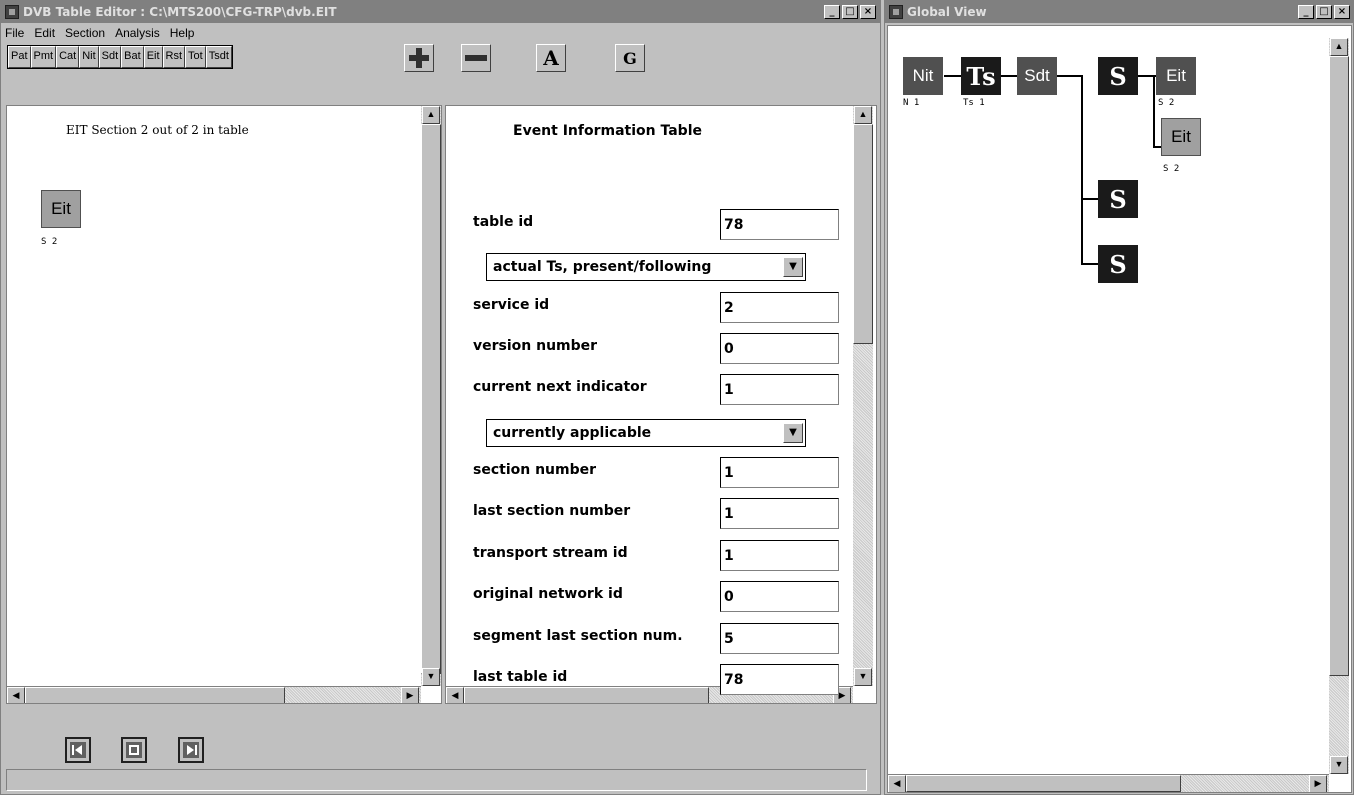  What do you see at coordinates (43, 57) in the screenshot?
I see `table-button-pmt: Pmt` at bounding box center [43, 57].